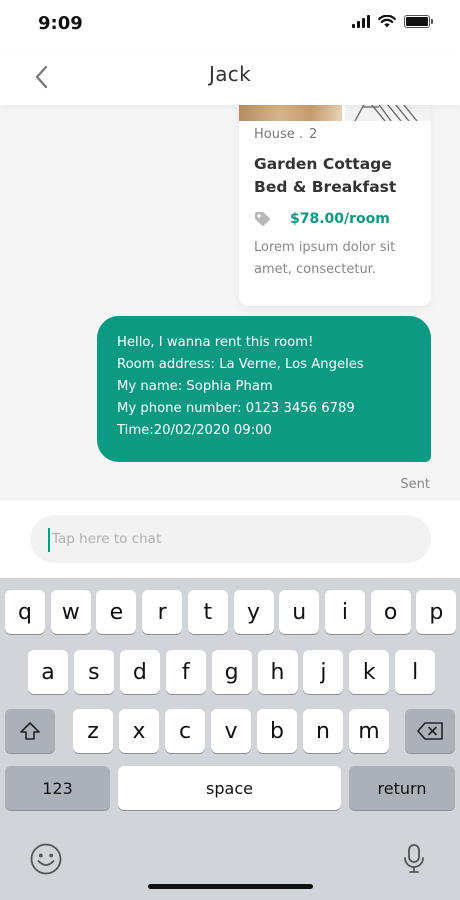  I want to click on price-tag-icon, so click(263, 219).